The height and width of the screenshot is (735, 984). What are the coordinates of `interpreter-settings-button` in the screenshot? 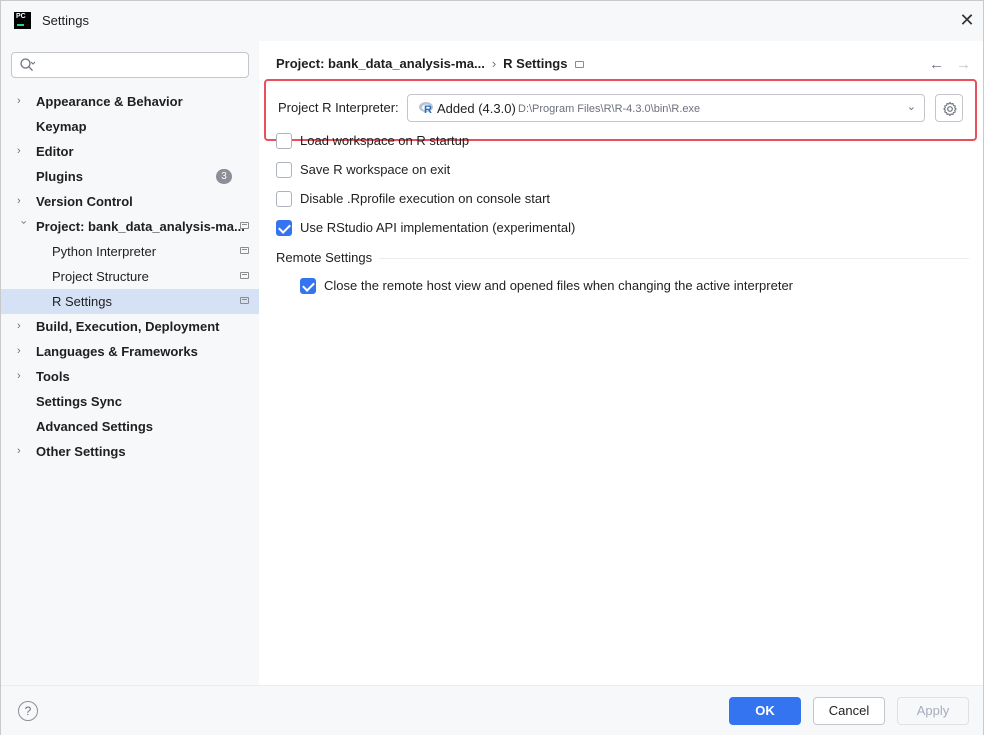 It's located at (949, 108).